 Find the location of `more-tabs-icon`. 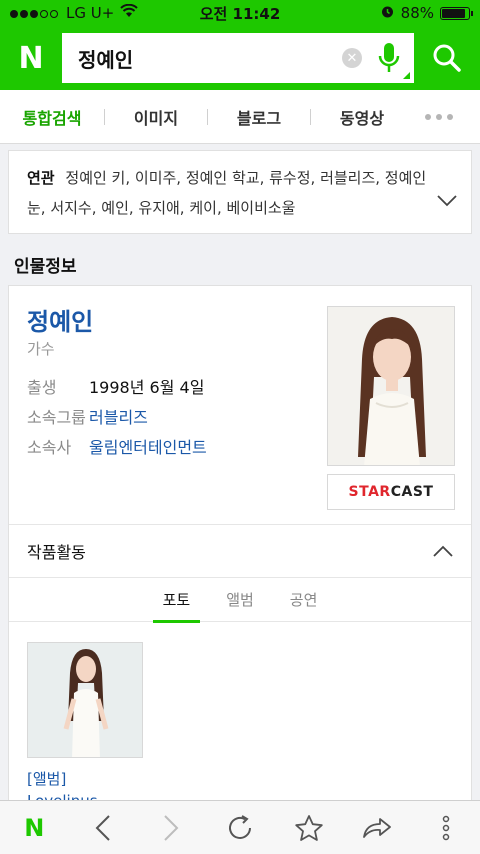

more-tabs-icon is located at coordinates (439, 116).